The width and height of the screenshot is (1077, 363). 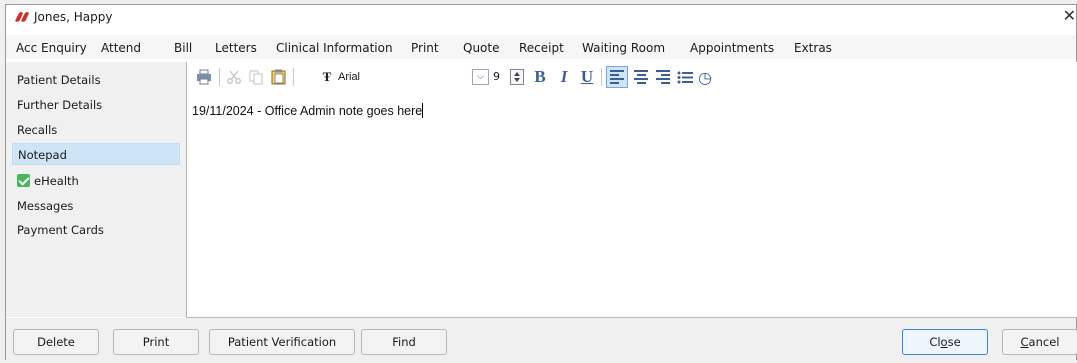 I want to click on bullet-list-icon, so click(x=685, y=77).